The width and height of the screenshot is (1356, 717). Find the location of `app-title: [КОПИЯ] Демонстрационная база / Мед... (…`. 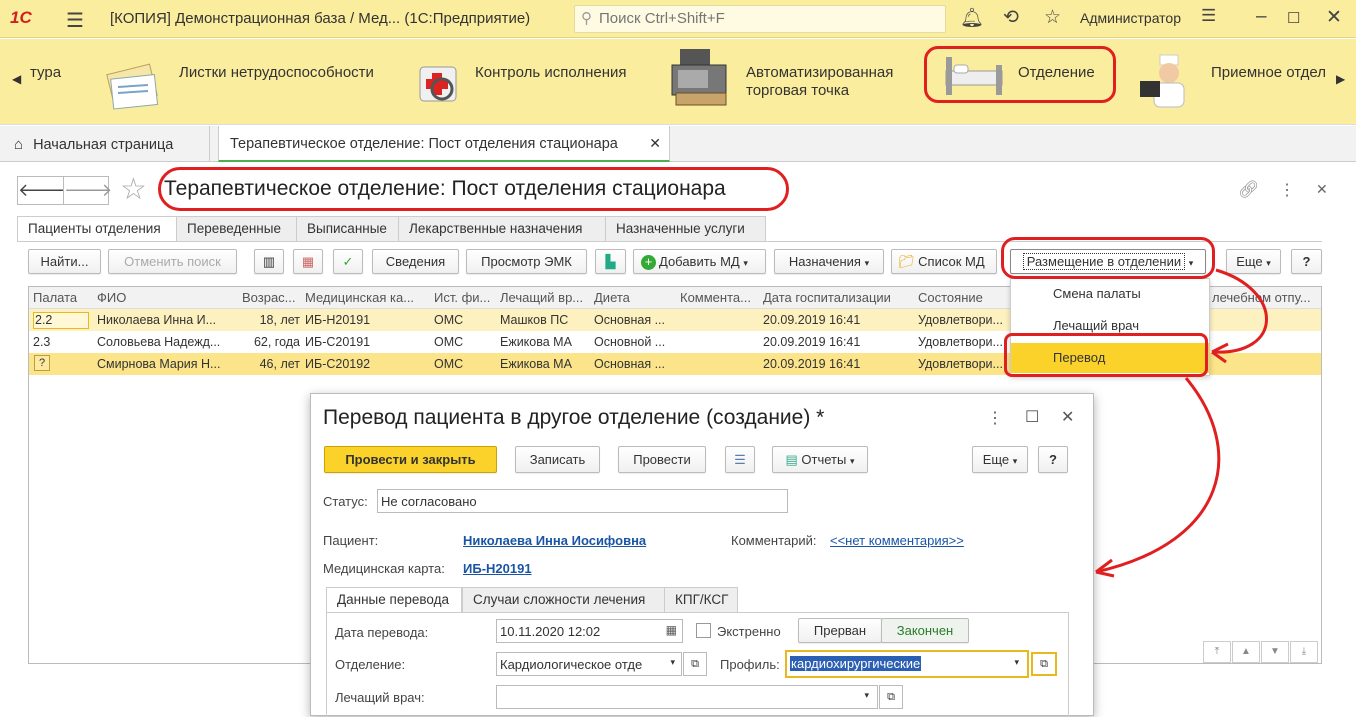

app-title: [КОПИЯ] Демонстрационная база / Мед... (… is located at coordinates (320, 18).